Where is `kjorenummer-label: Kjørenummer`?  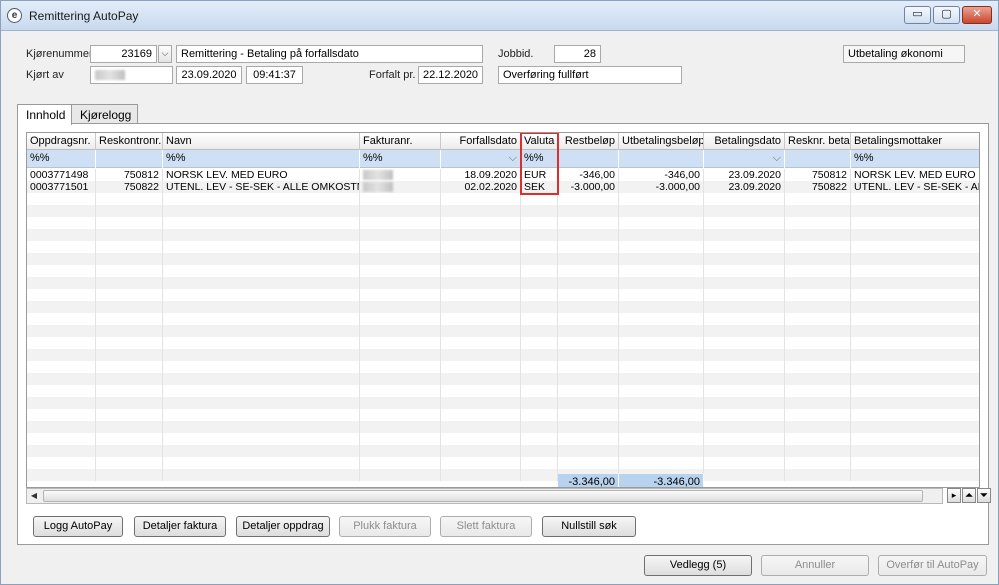
kjorenummer-label: Kjørenummer is located at coordinates (59, 54).